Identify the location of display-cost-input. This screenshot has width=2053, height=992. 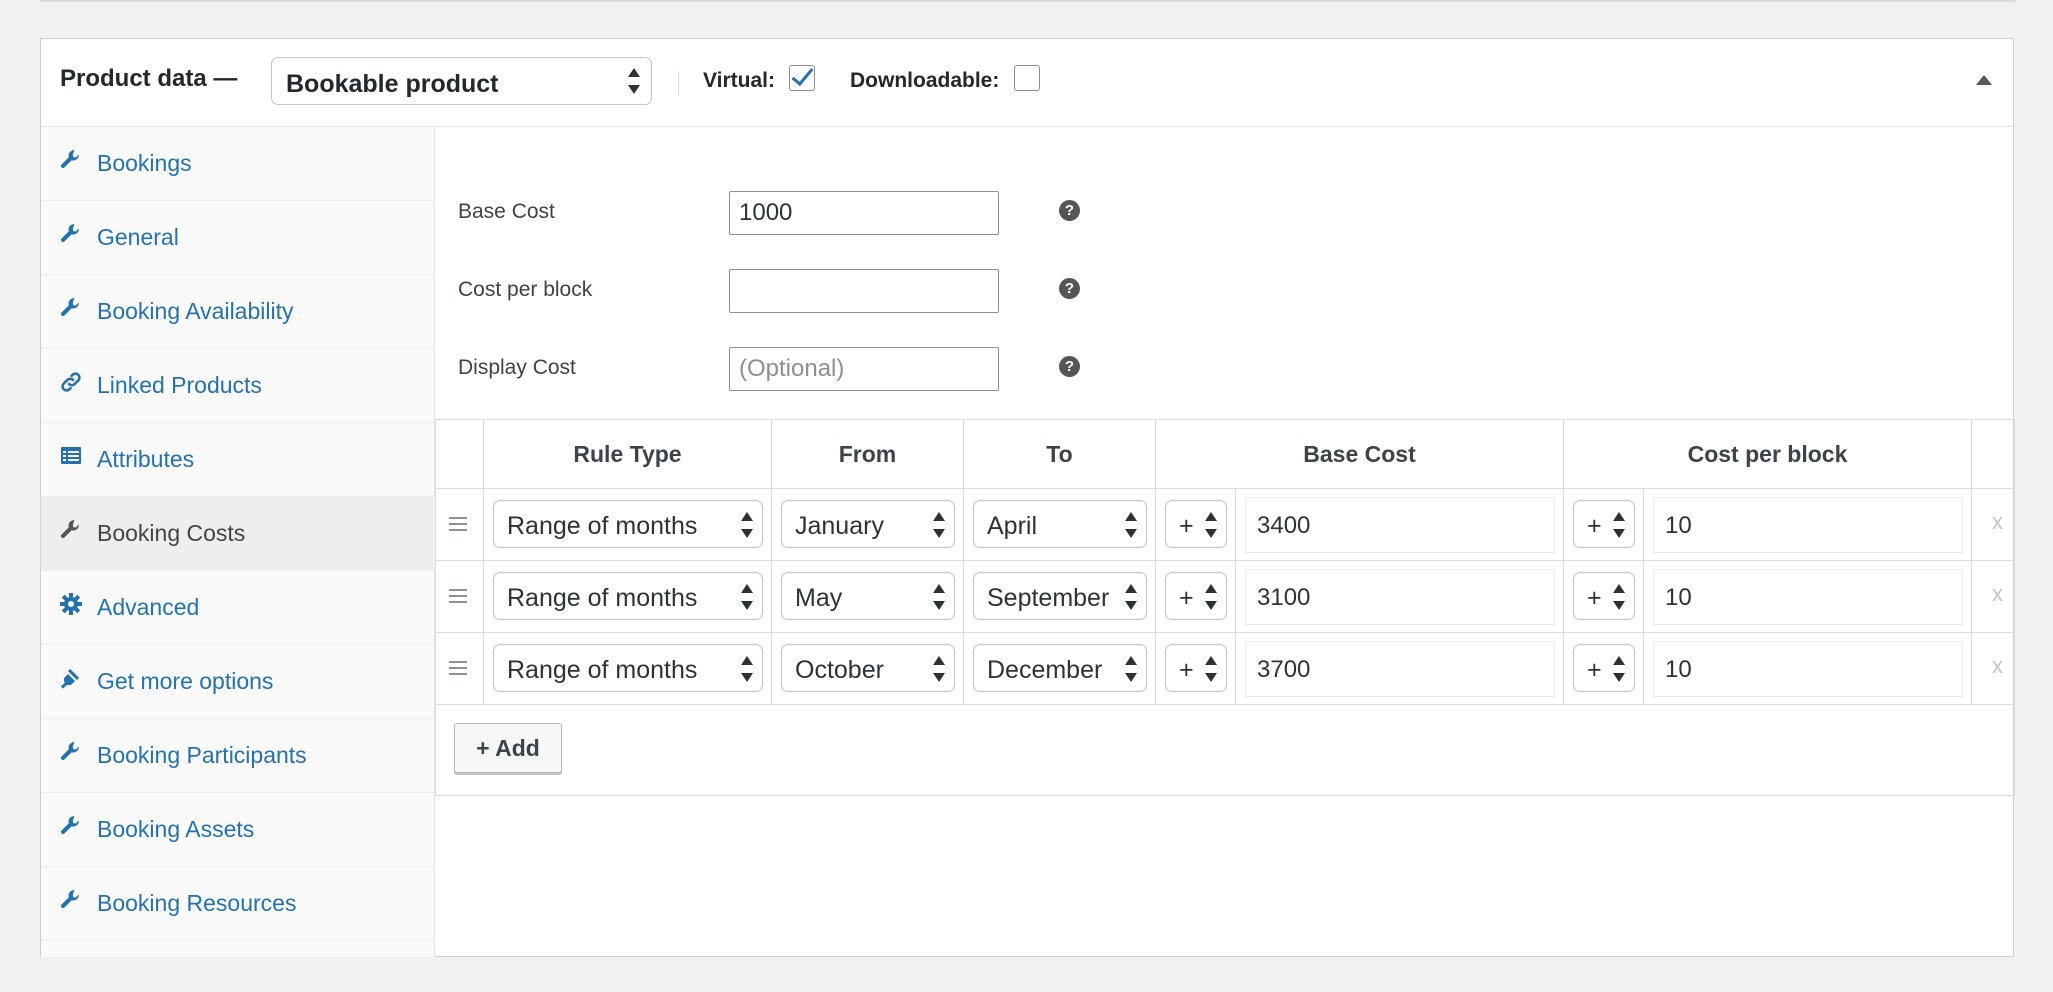
(864, 369).